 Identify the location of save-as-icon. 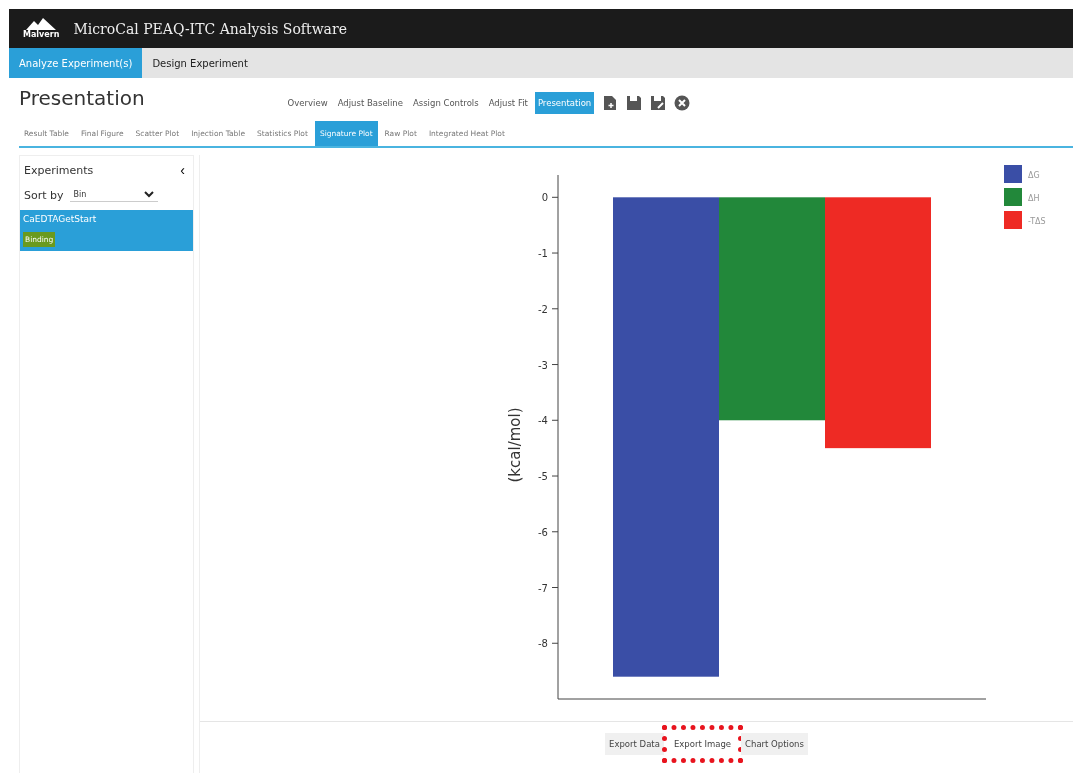
(658, 103).